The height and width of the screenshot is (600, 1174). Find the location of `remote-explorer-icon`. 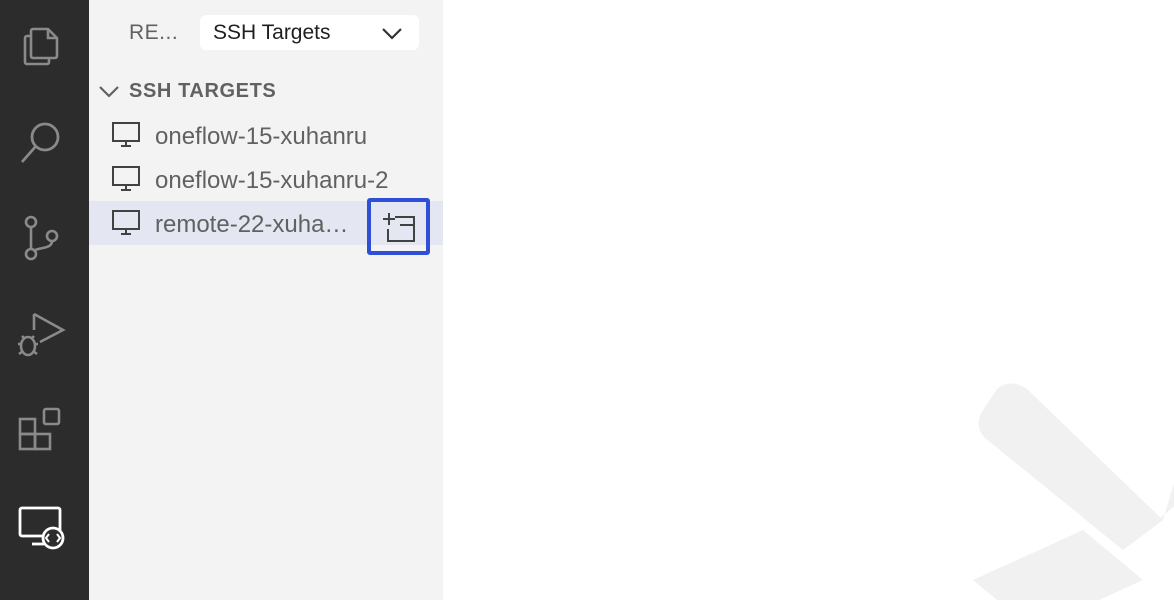

remote-explorer-icon is located at coordinates (41, 527).